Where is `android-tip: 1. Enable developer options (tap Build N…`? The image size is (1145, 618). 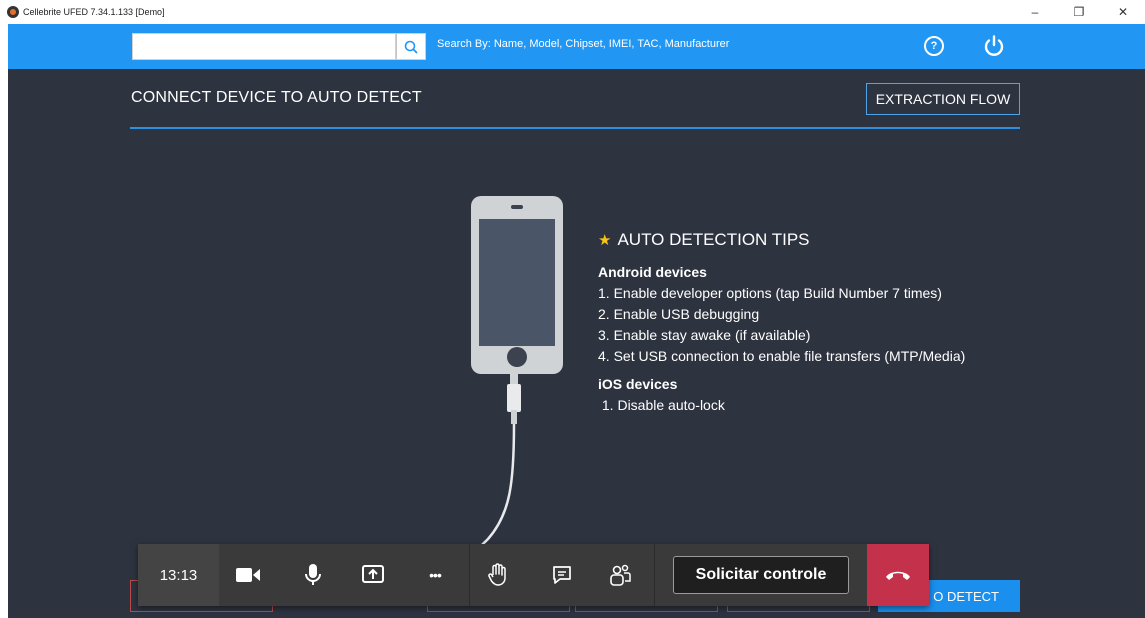
android-tip: 1. Enable developer options (tap Build N… is located at coordinates (770, 293).